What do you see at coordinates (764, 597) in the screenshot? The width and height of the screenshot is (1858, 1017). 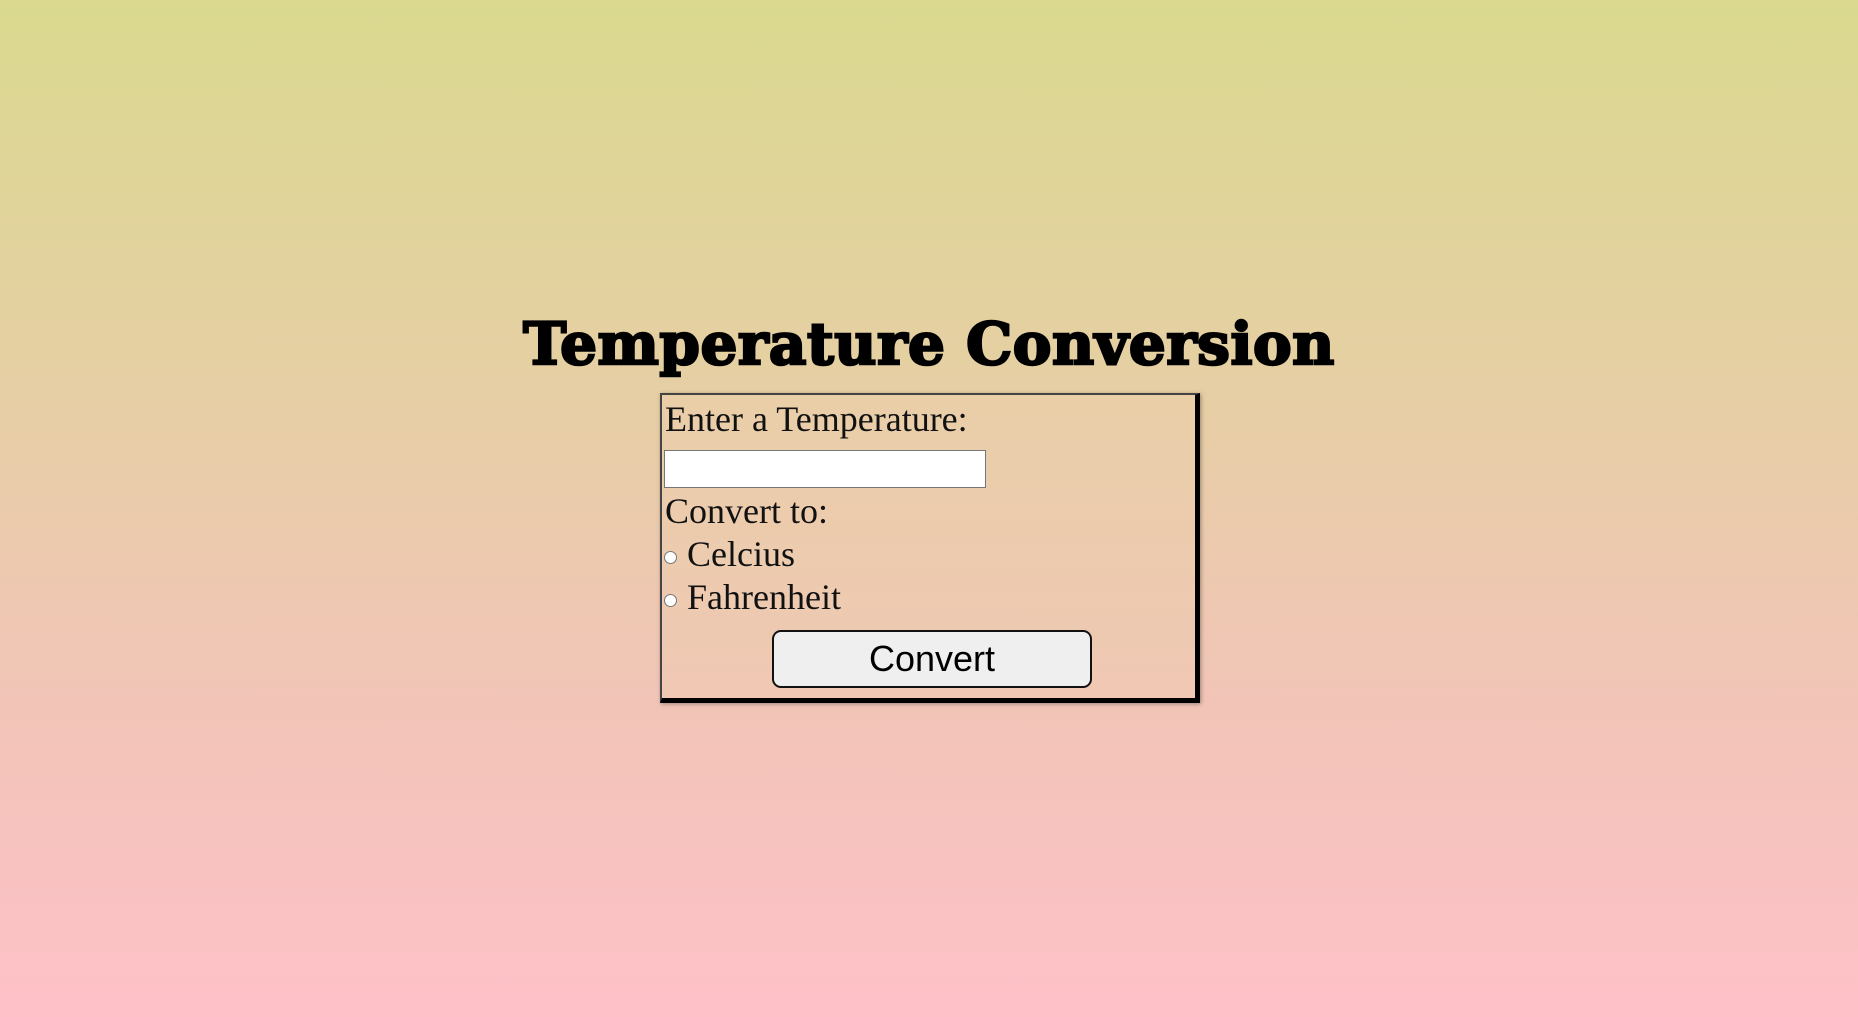 I see `fahrenheit-label: Fahrenheit` at bounding box center [764, 597].